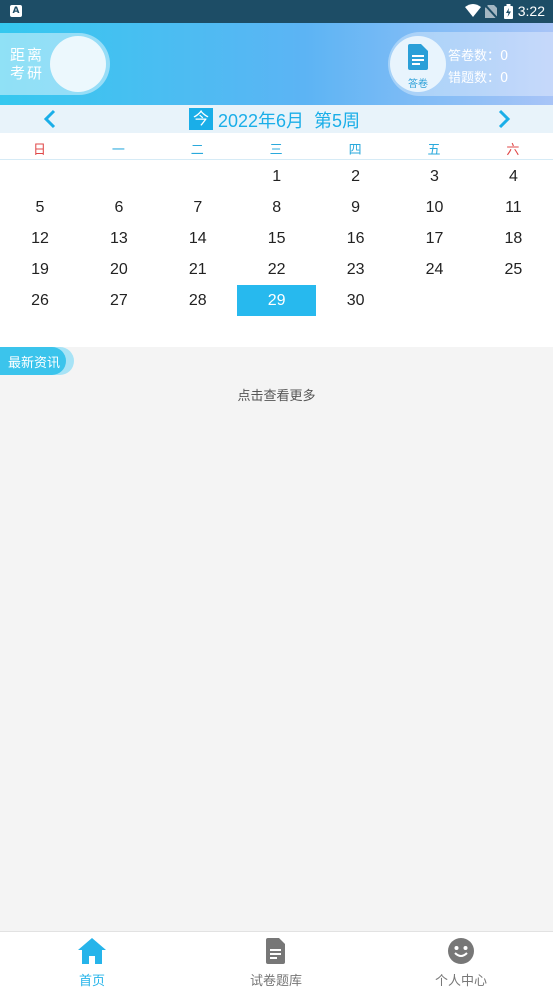 The height and width of the screenshot is (987, 553). What do you see at coordinates (355, 300) in the screenshot?
I see `calendar-day: 30` at bounding box center [355, 300].